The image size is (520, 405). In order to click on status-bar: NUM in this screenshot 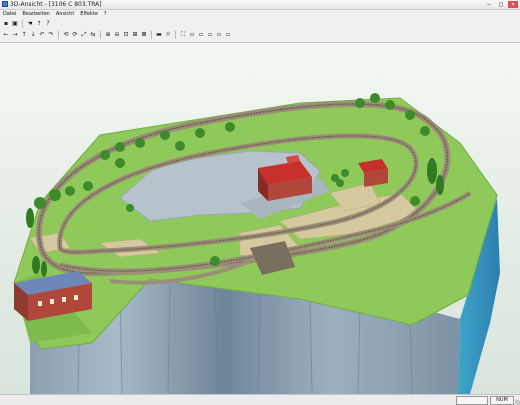, I will do `click(260, 399)`.